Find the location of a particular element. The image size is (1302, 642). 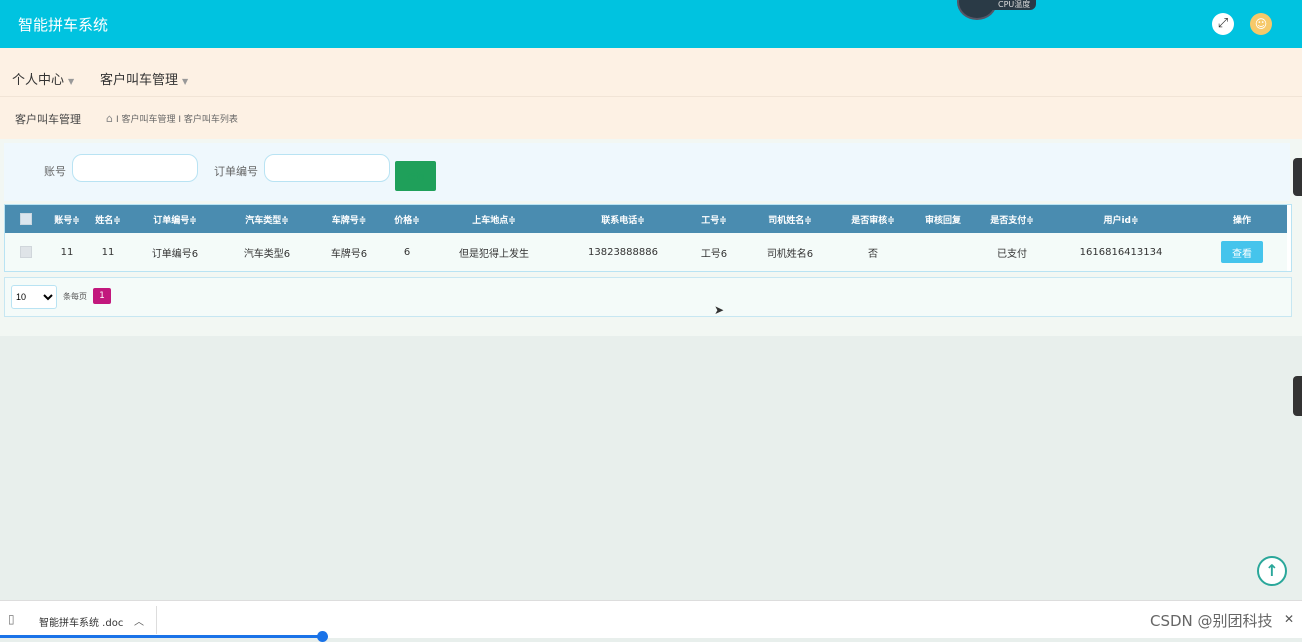

close-icon: ✕ is located at coordinates (1289, 619).